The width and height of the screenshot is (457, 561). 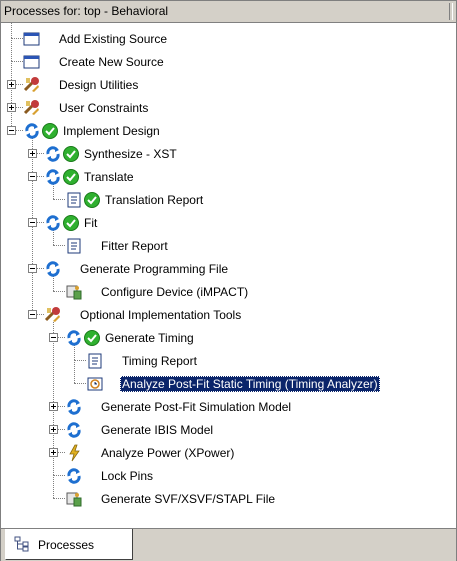 I want to click on panel-tab-bar: Processes, so click(x=228, y=544).